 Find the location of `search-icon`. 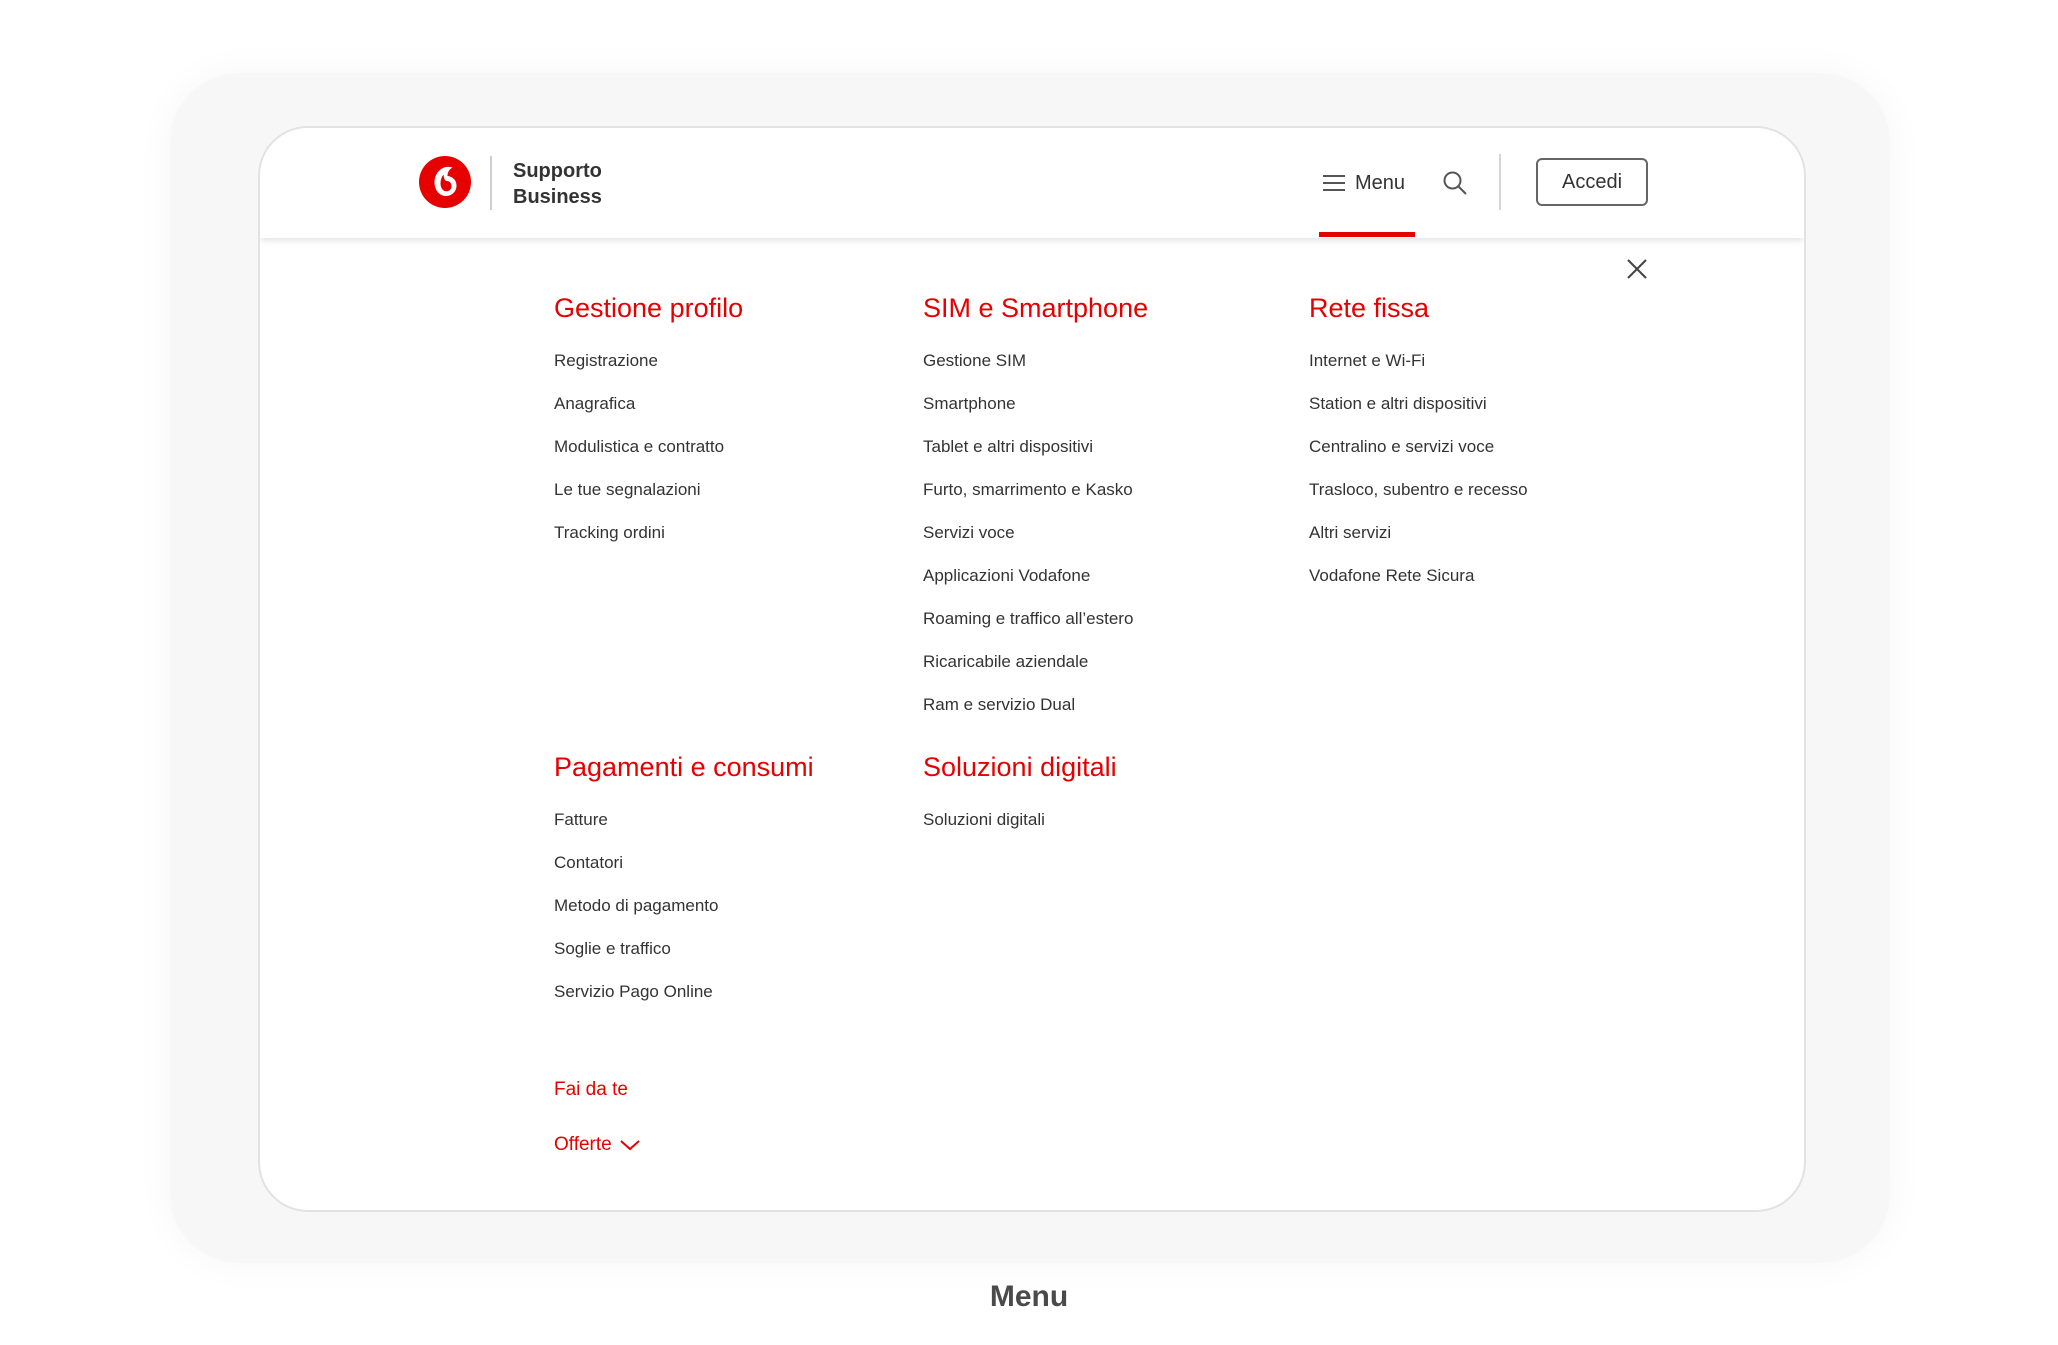

search-icon is located at coordinates (1455, 183).